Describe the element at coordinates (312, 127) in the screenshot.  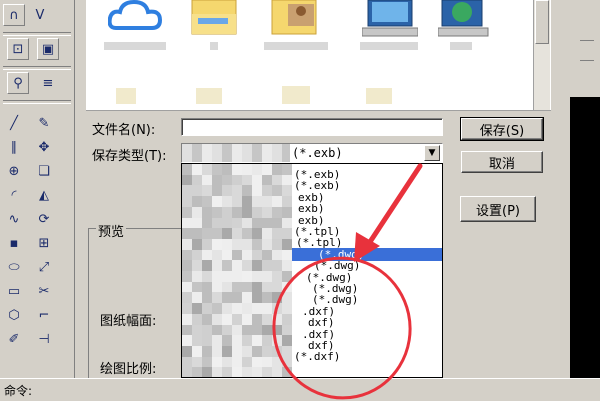
I see `filename-input` at that location.